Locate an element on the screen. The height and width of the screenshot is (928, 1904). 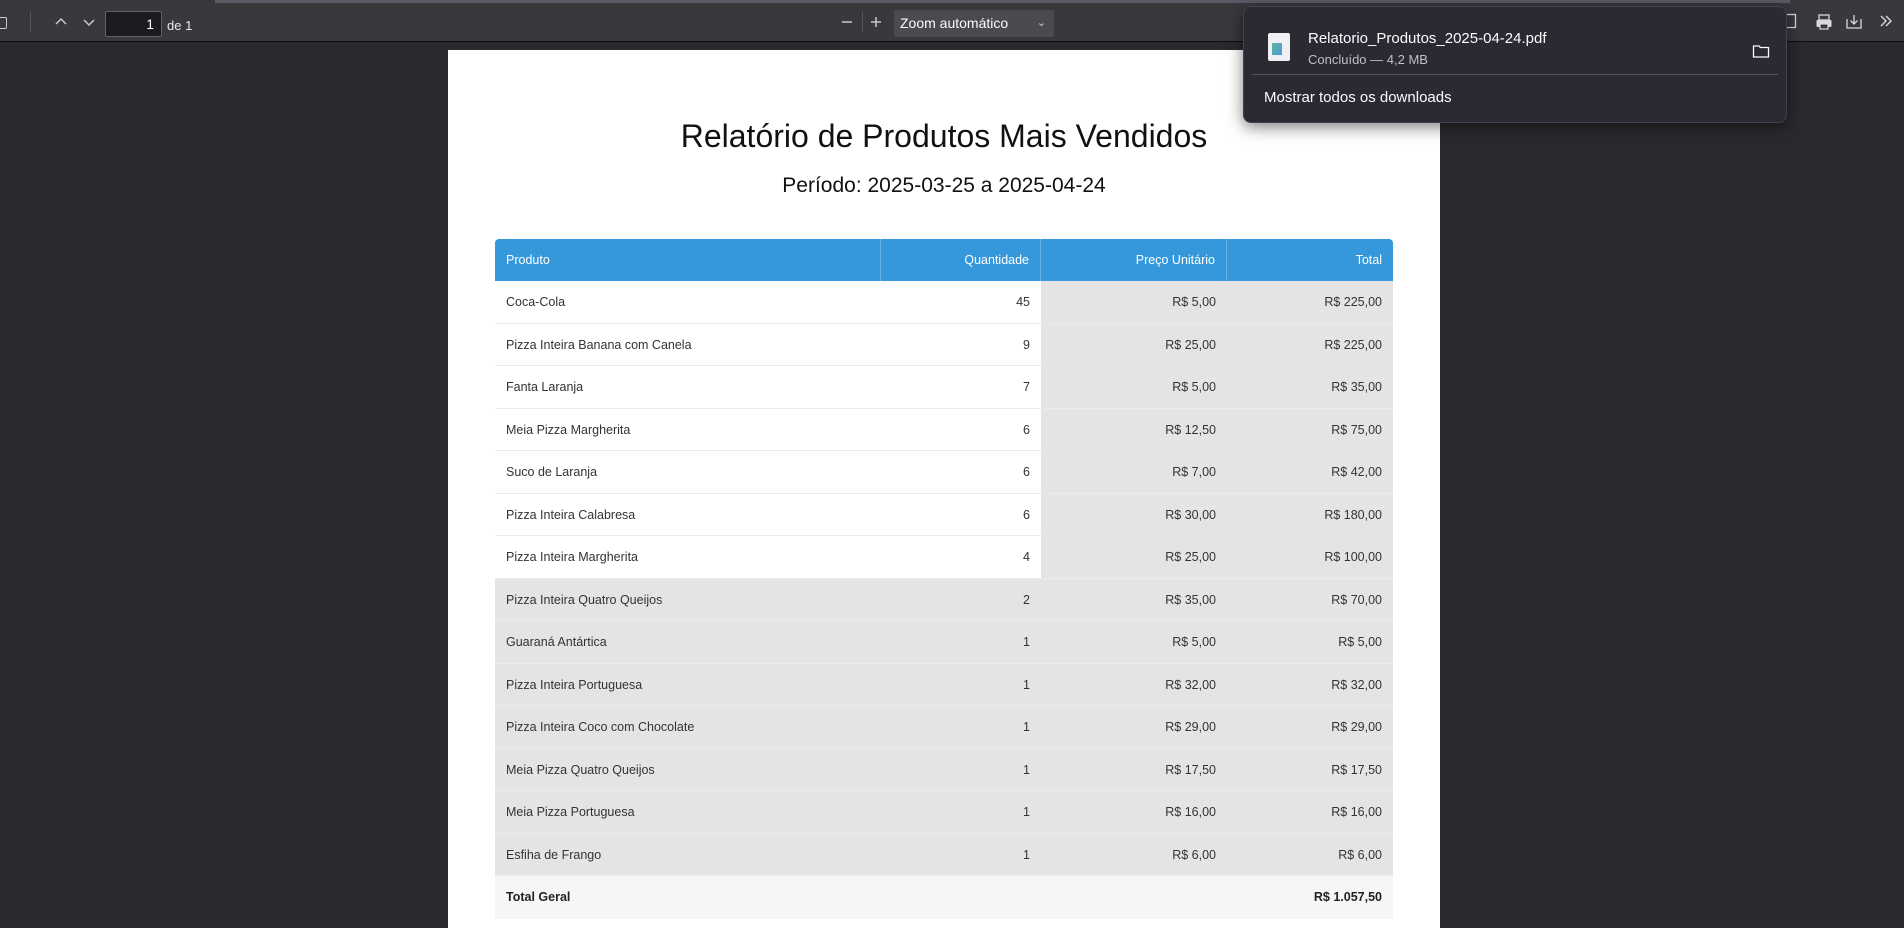
zoom-out-button is located at coordinates (847, 22).